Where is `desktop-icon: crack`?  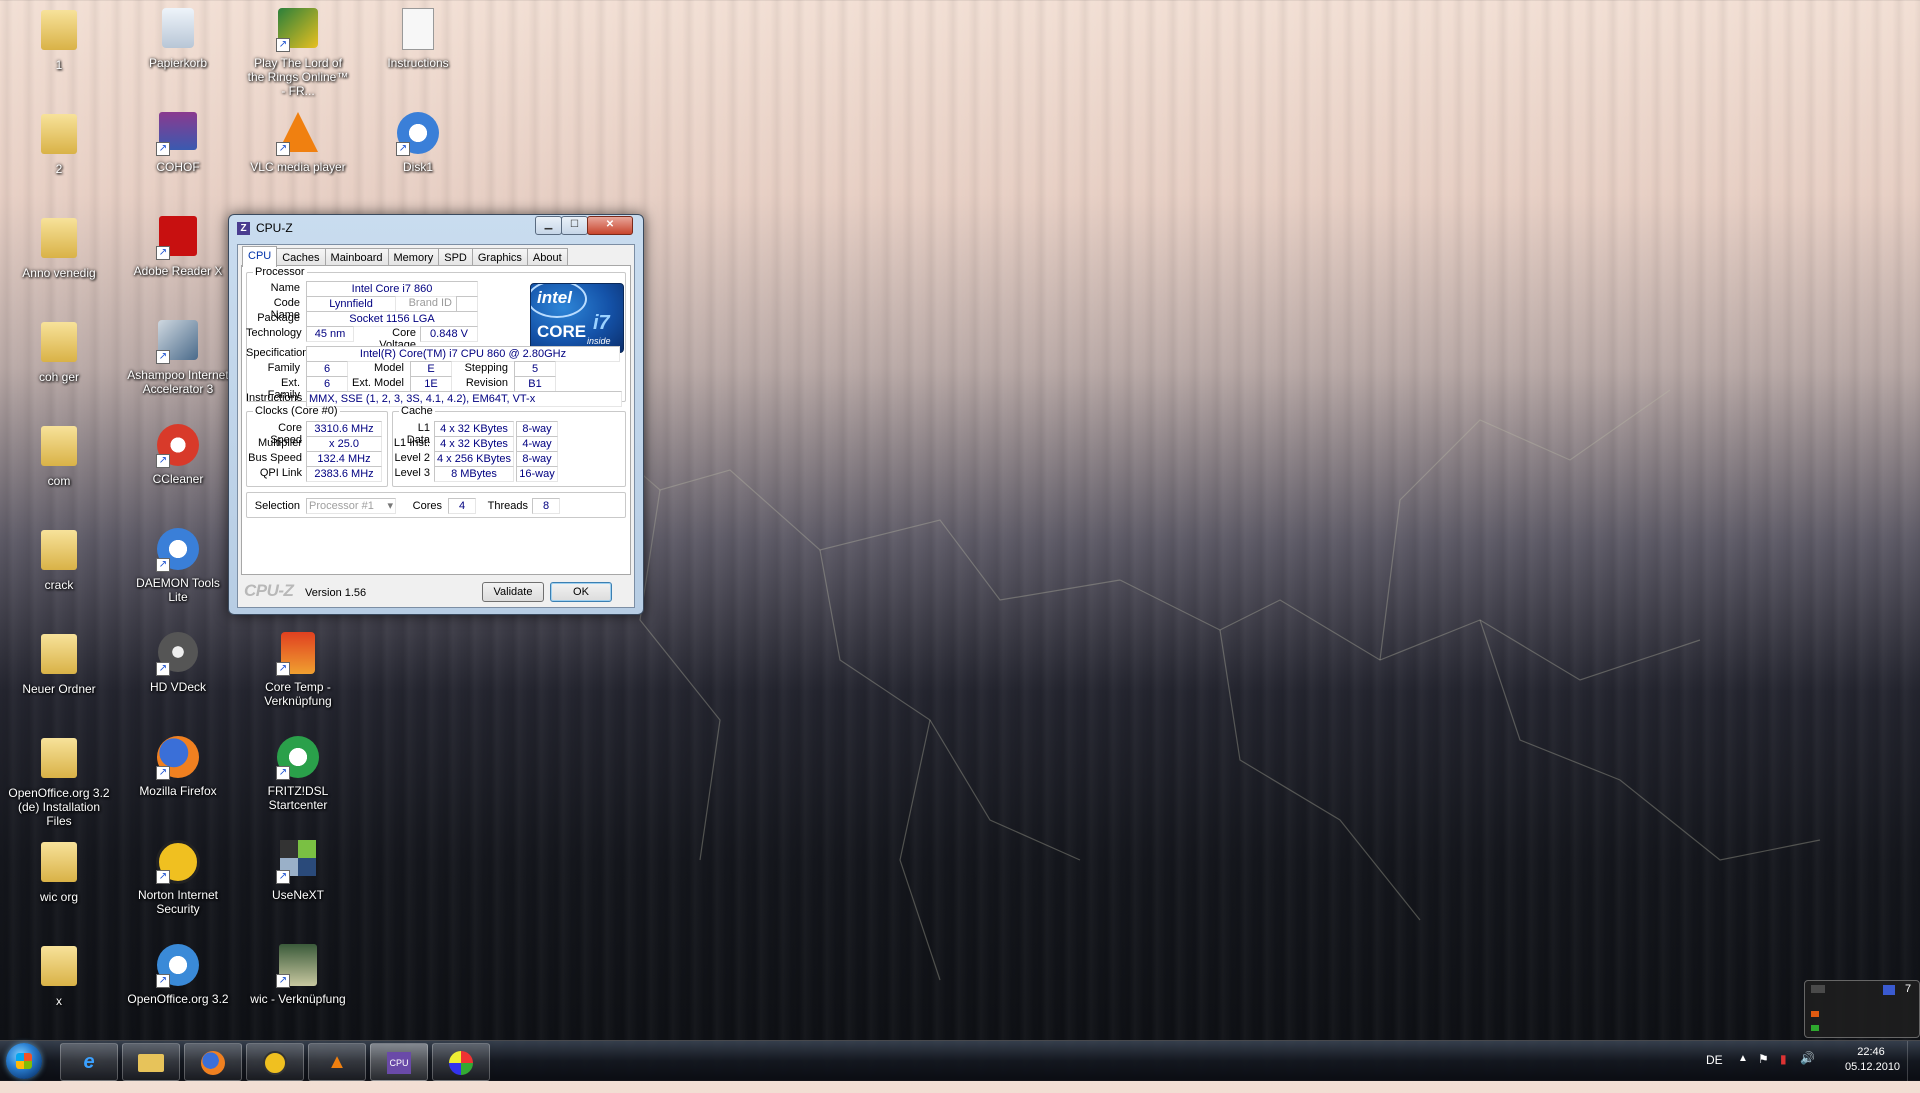 desktop-icon: crack is located at coordinates (59, 560).